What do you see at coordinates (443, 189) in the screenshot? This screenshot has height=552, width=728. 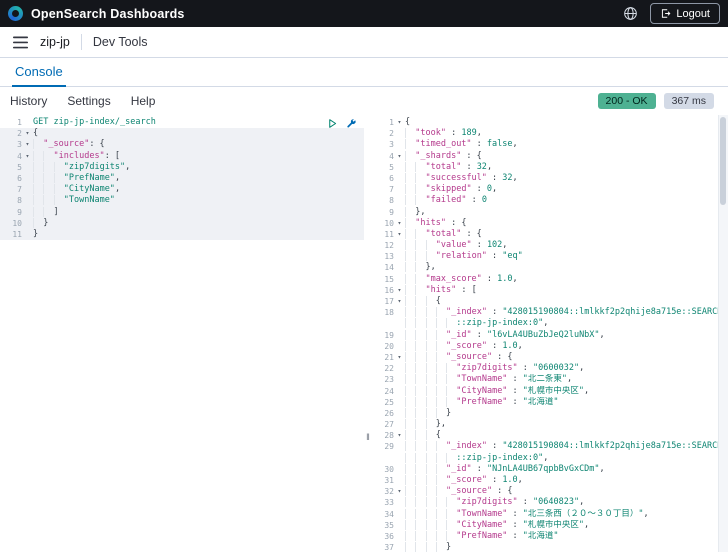 I see `code-line: 7 "skipped" : 0,` at bounding box center [443, 189].